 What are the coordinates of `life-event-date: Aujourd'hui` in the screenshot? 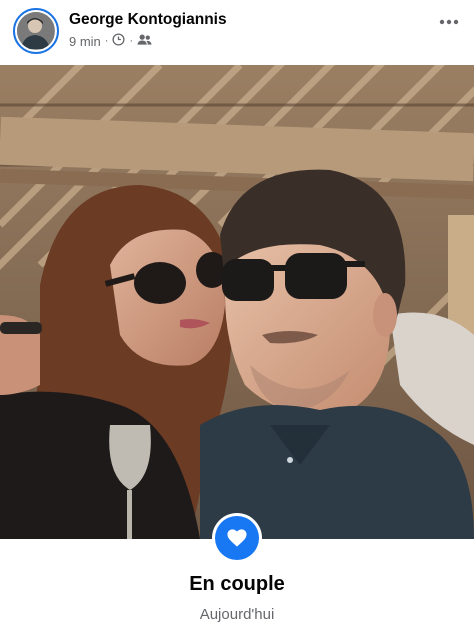 It's located at (237, 614).